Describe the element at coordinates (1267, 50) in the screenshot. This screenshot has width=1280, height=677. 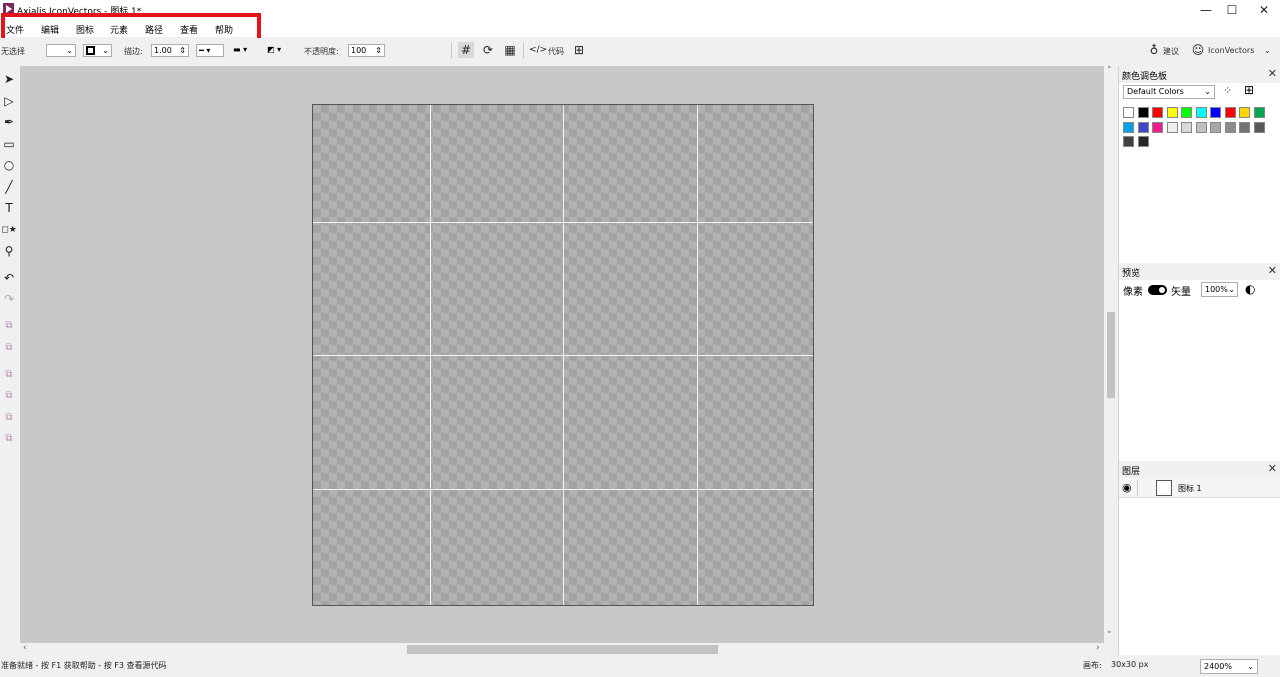
I see `chevron-down-icon: ⌄` at that location.